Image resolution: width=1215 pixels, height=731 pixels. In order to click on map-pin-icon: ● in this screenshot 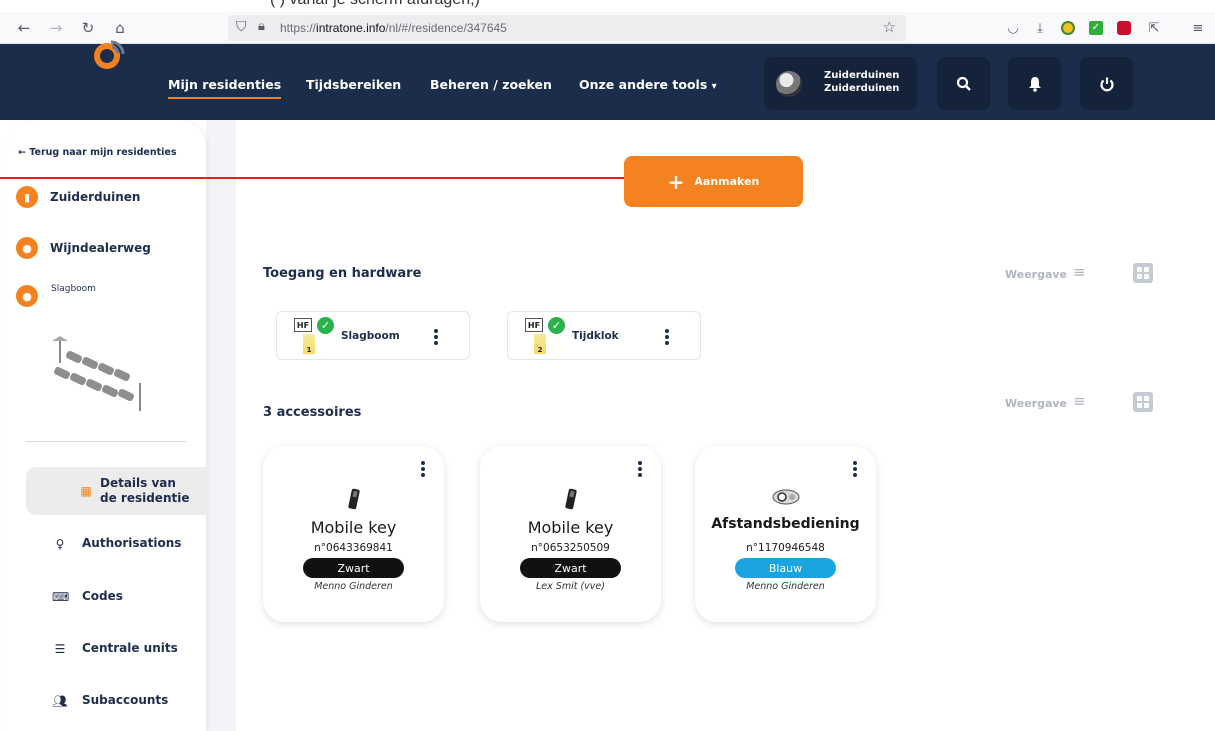, I will do `click(27, 248)`.